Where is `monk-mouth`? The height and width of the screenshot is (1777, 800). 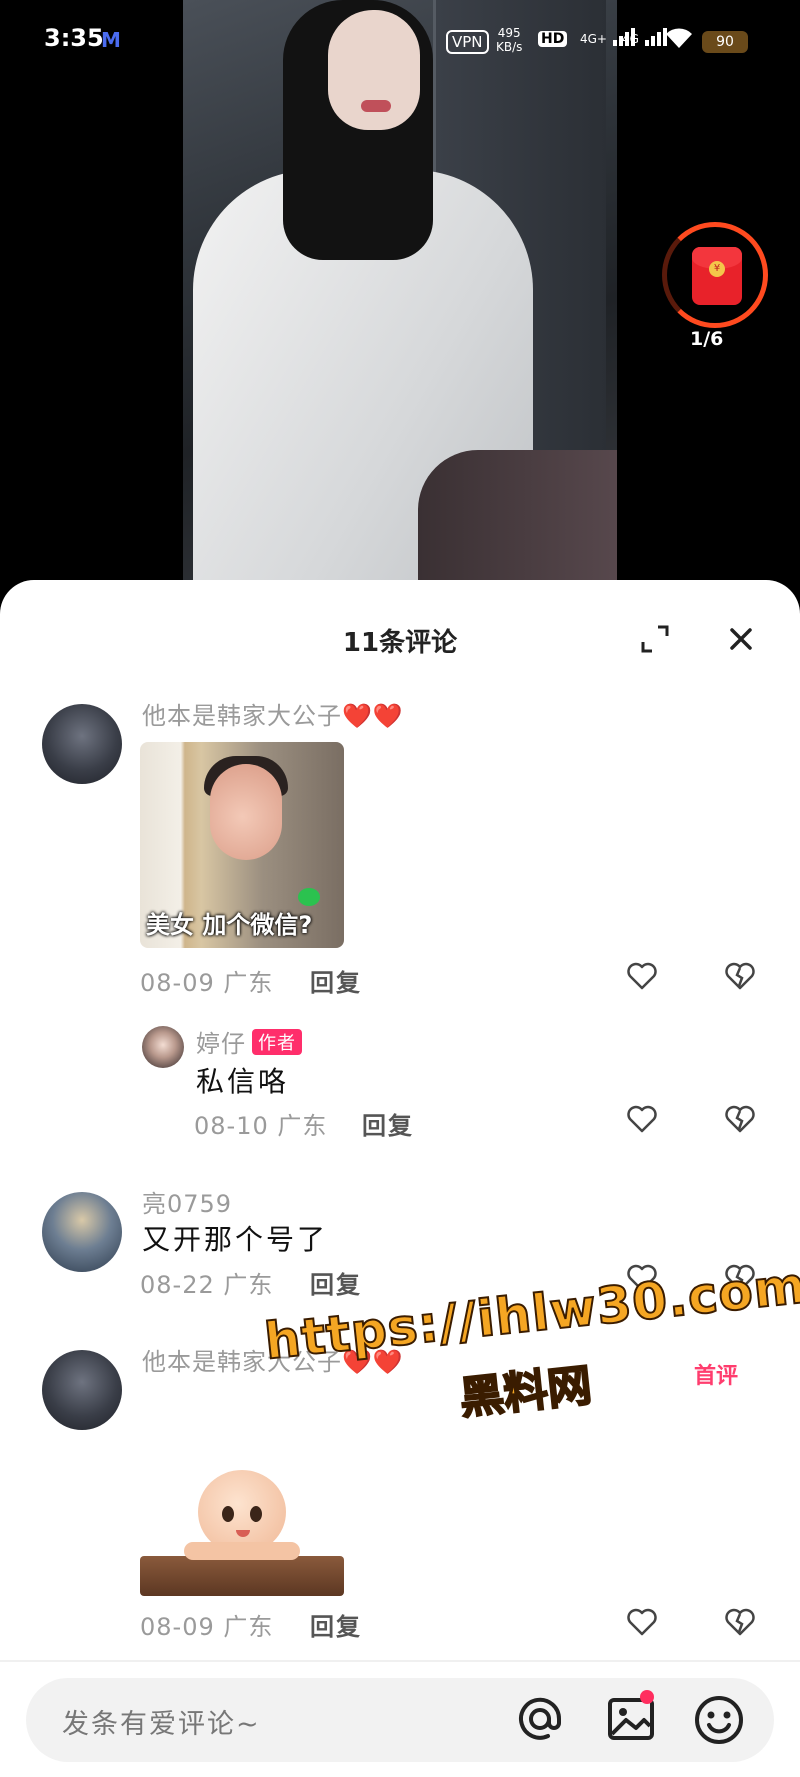
monk-mouth is located at coordinates (243, 1533).